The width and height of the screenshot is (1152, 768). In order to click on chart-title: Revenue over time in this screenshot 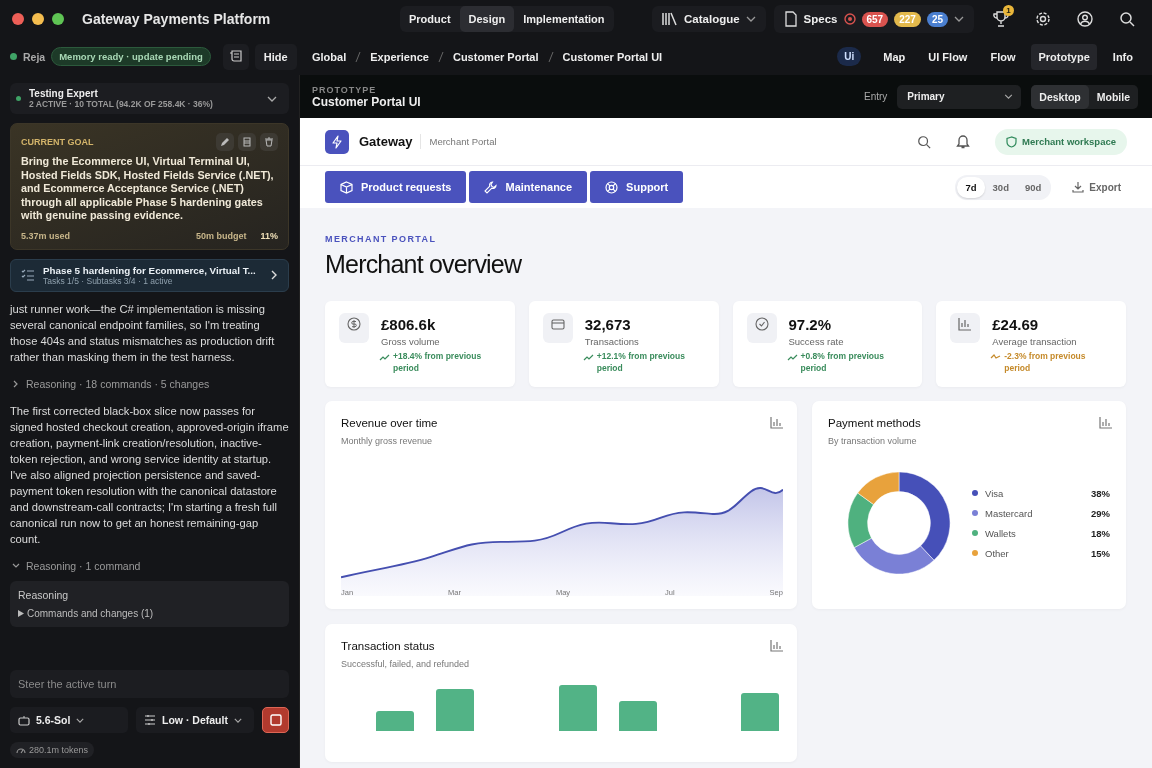, I will do `click(389, 423)`.